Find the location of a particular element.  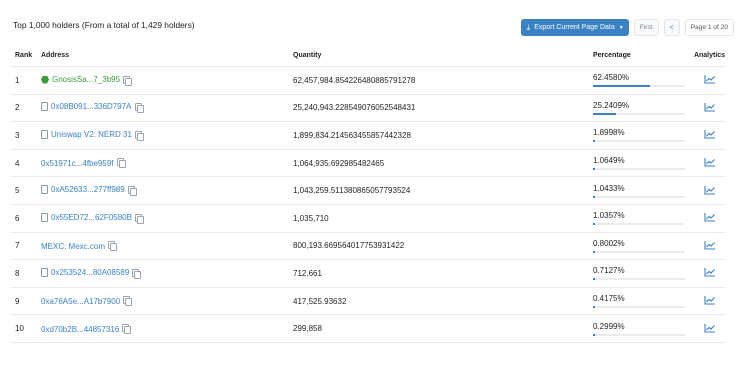

percentage-cell: 25.2409% is located at coordinates (643, 108).